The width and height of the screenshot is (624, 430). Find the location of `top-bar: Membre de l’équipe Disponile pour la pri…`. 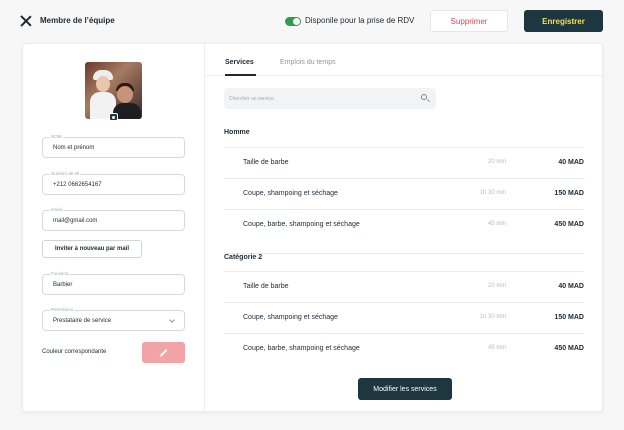

top-bar: Membre de l’équipe Disponile pour la pri… is located at coordinates (312, 22).